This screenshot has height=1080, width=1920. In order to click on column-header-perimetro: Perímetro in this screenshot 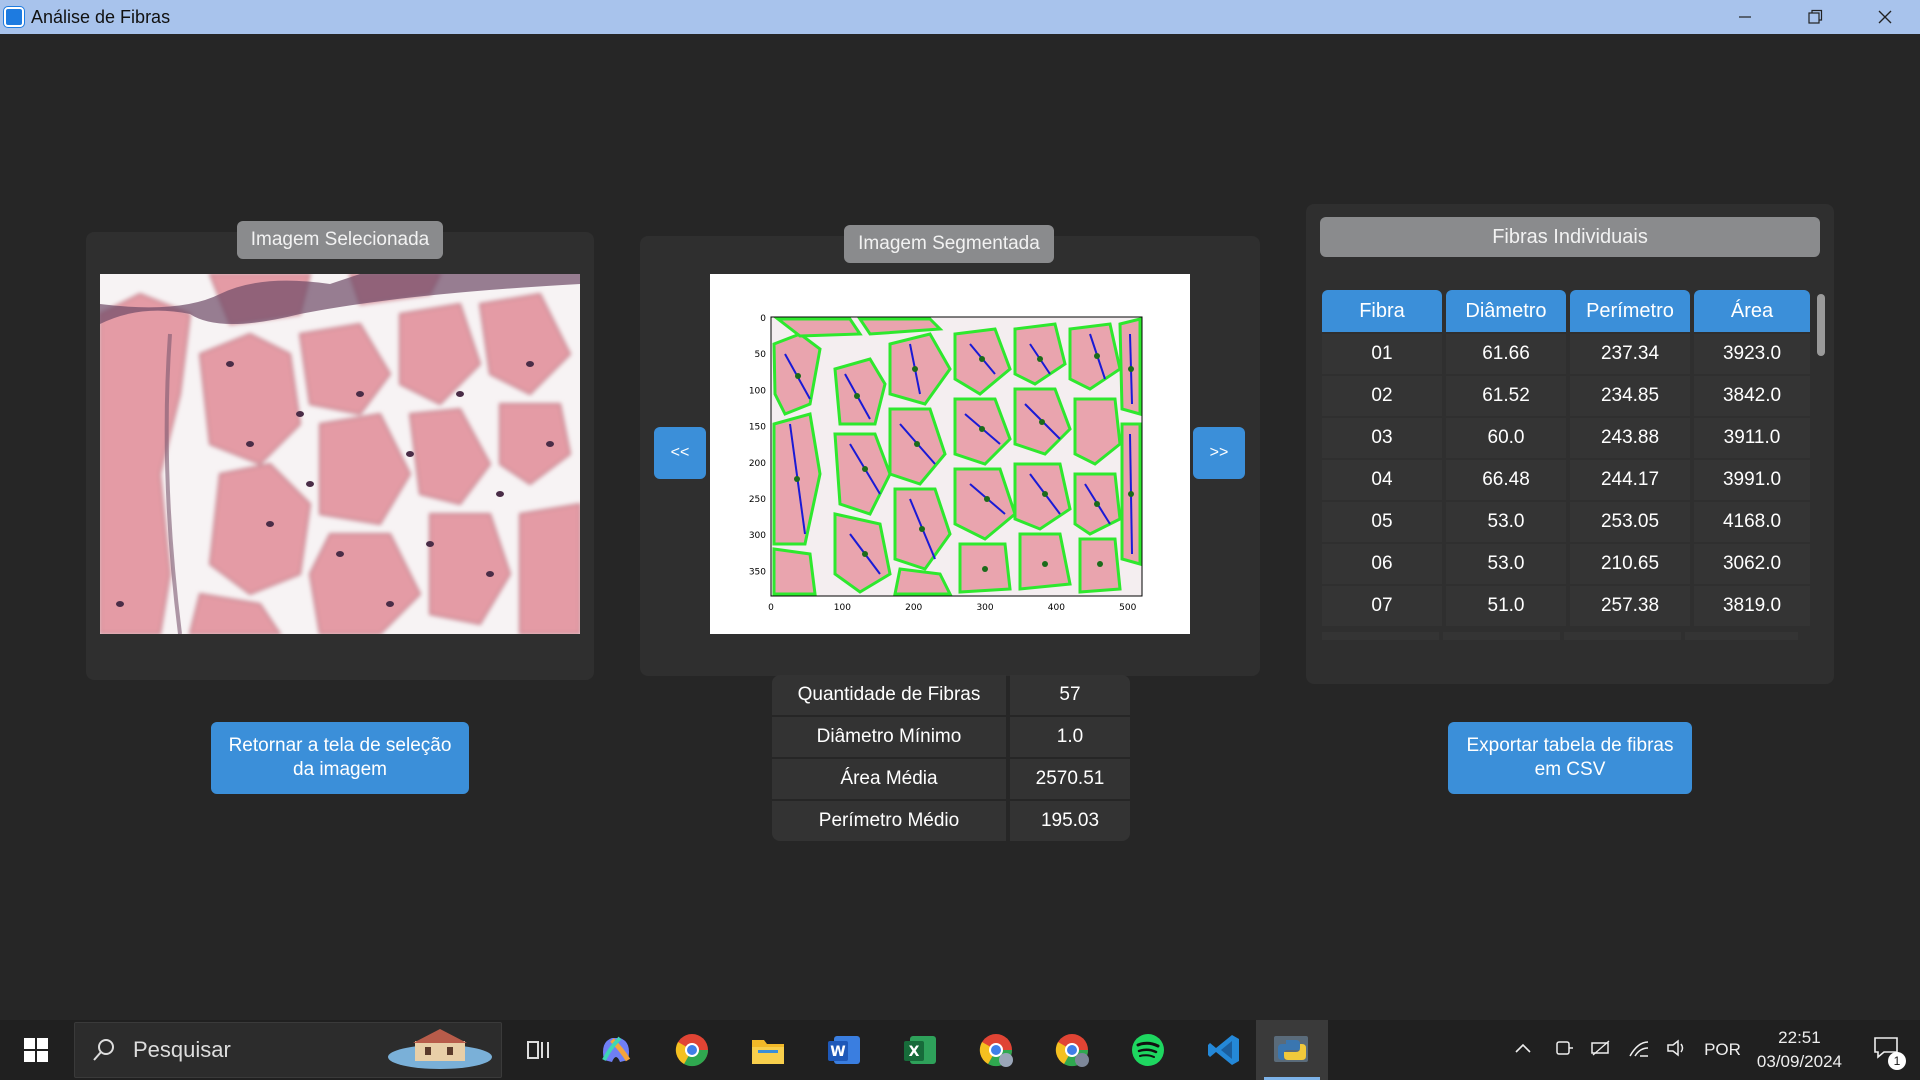, I will do `click(1630, 311)`.